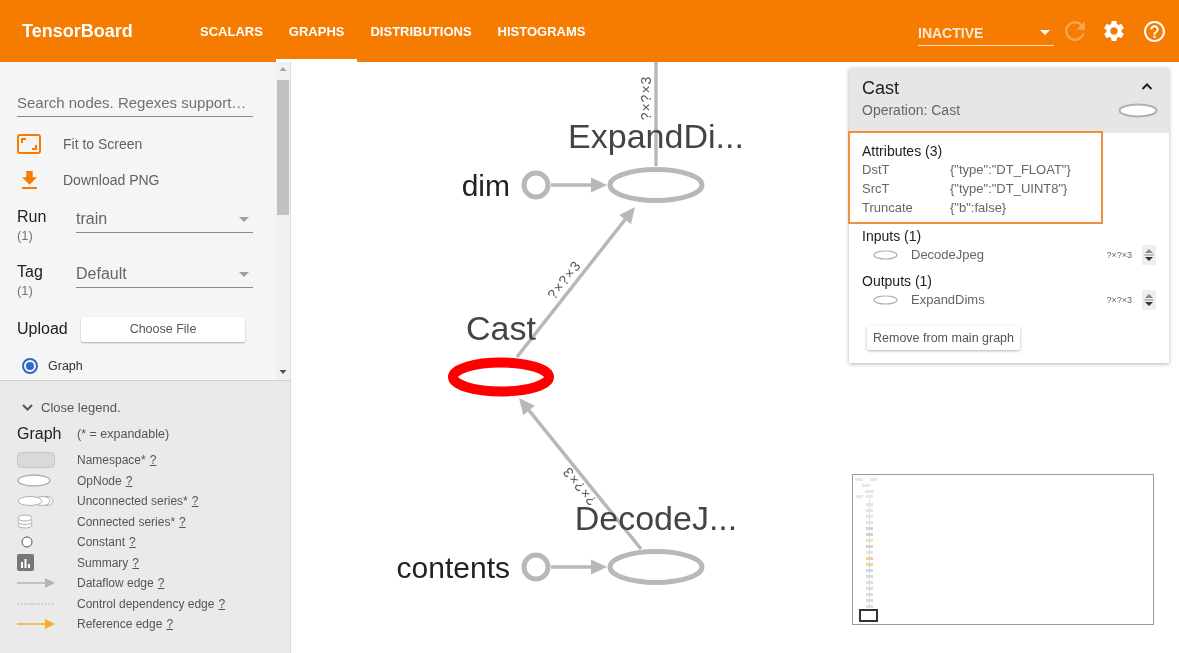 The width and height of the screenshot is (1179, 653). What do you see at coordinates (868, 615) in the screenshot?
I see `viewport-frame` at bounding box center [868, 615].